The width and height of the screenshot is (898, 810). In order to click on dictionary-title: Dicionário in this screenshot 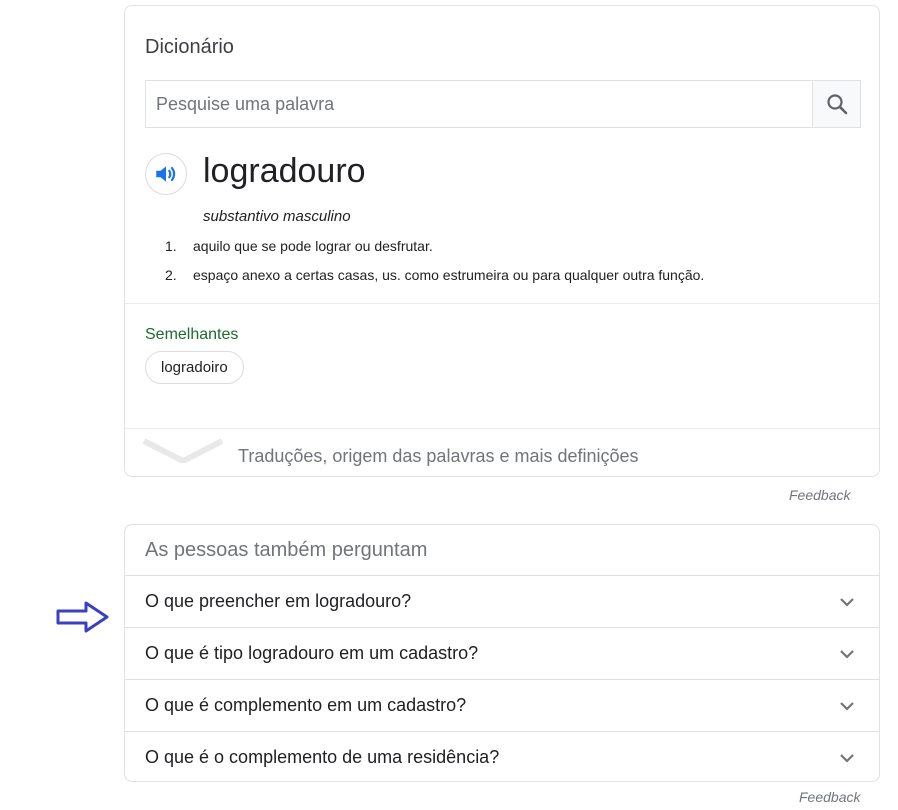, I will do `click(189, 47)`.